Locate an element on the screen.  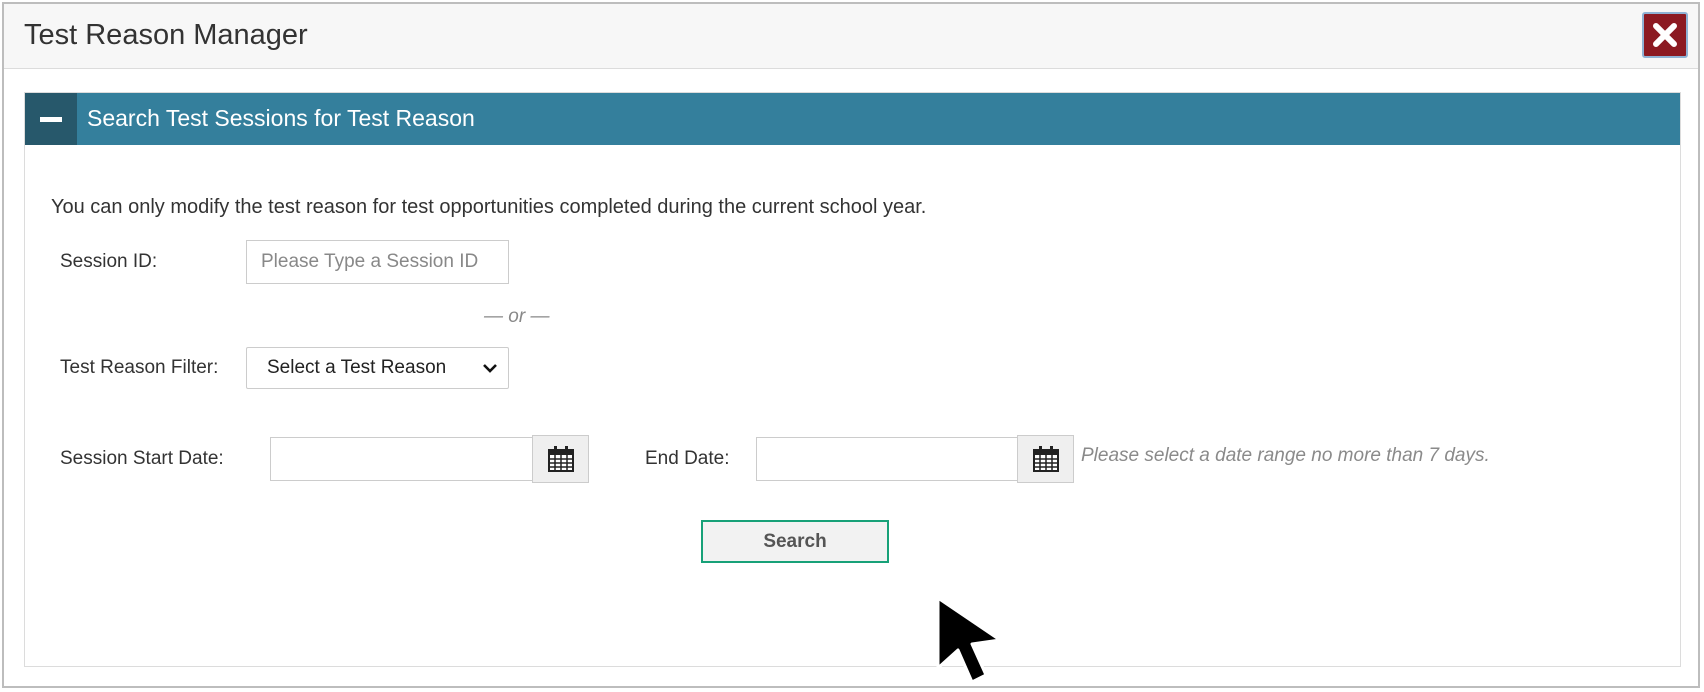
mouse-pointer-icon is located at coordinates (969, 640).